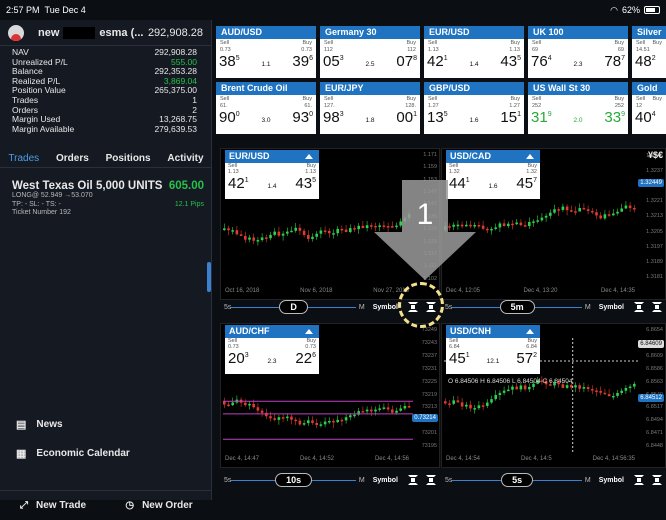 This screenshot has height=520, width=666. I want to click on scrollbar, so click(209, 277).